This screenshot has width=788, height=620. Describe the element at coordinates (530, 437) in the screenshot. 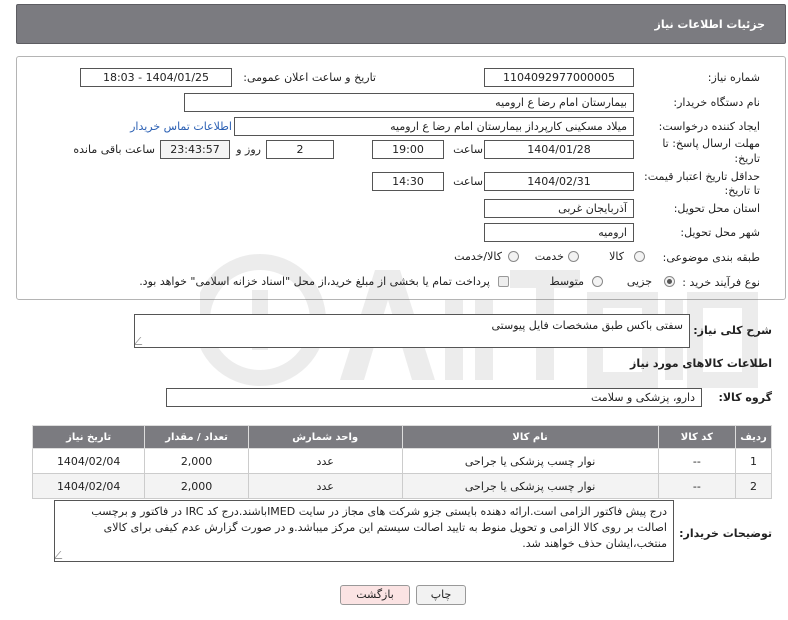

I see `column-header-name: نام کالا` at that location.